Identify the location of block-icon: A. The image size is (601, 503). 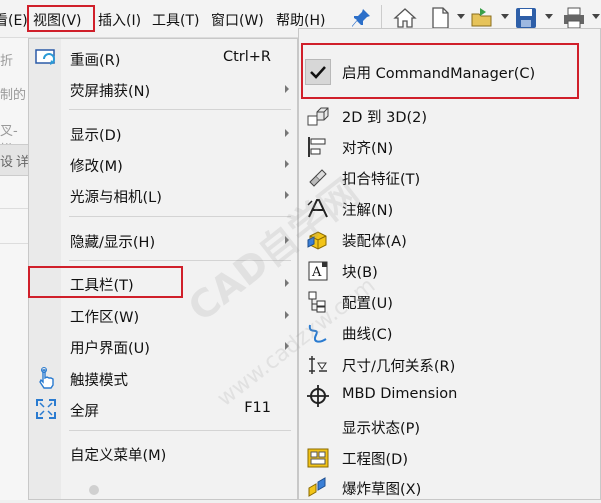
(318, 271).